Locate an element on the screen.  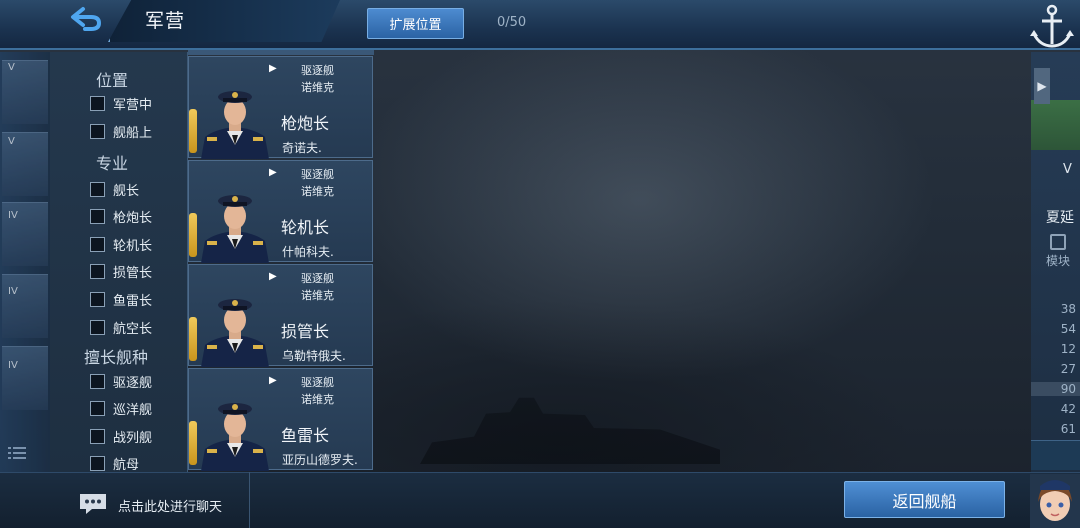
ship-preview-thumbnail is located at coordinates (1055, 125).